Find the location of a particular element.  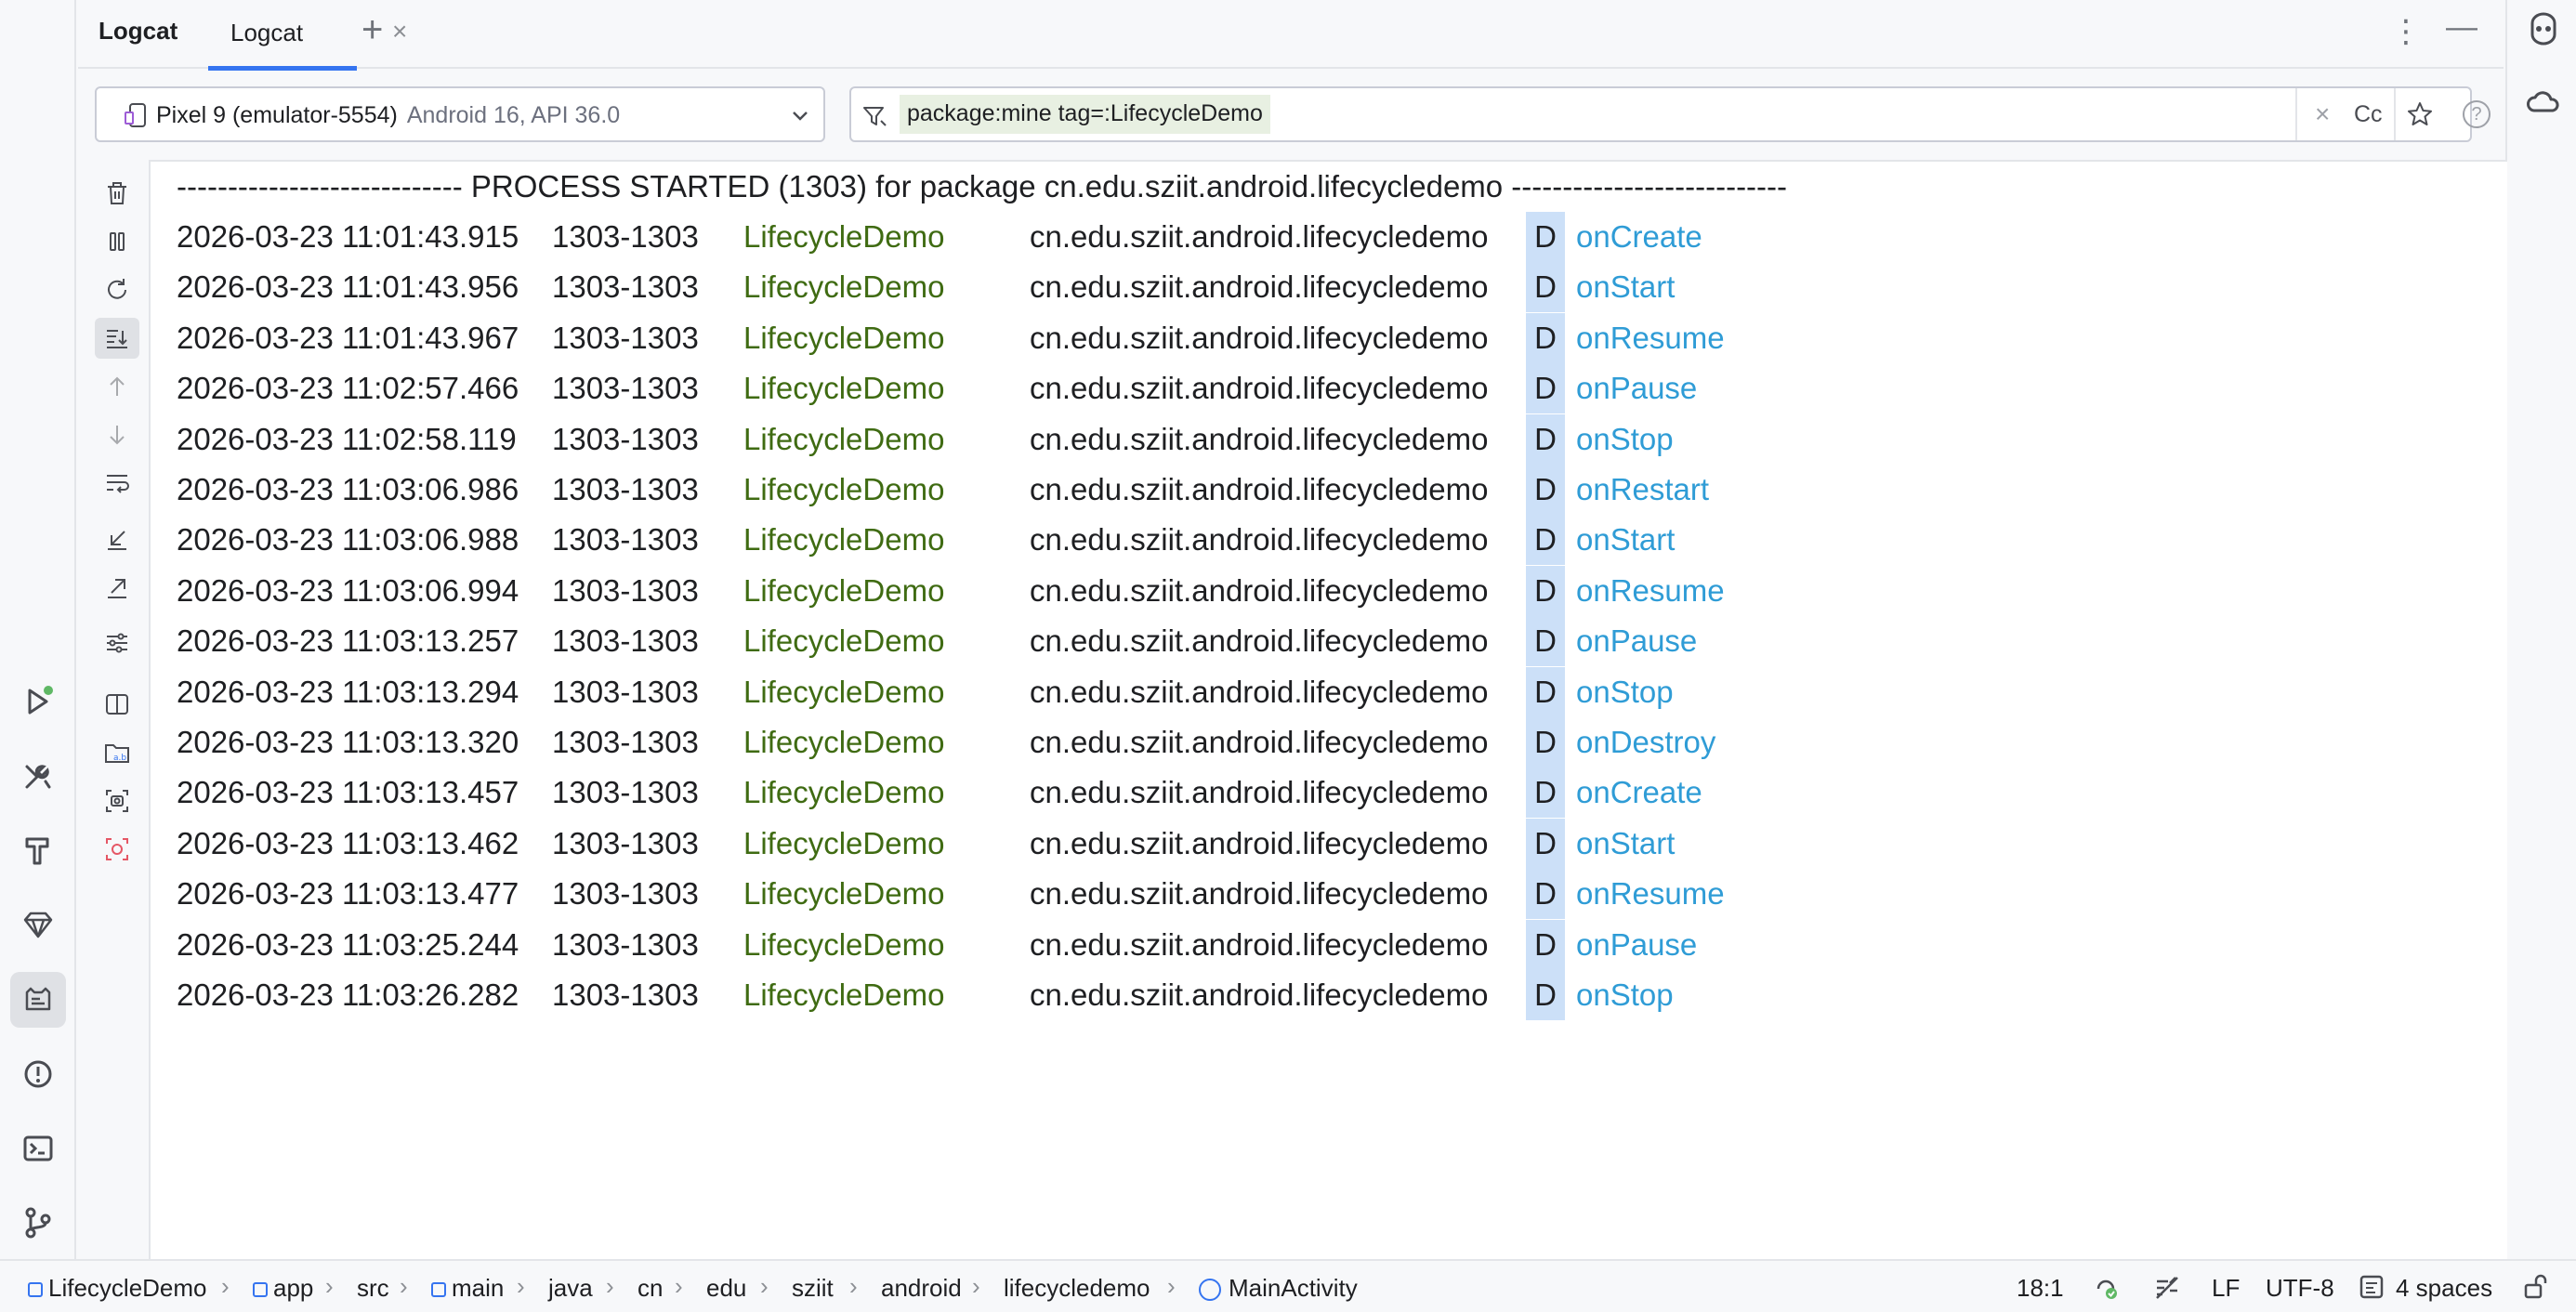

match-case-button: Cc is located at coordinates (2368, 114).